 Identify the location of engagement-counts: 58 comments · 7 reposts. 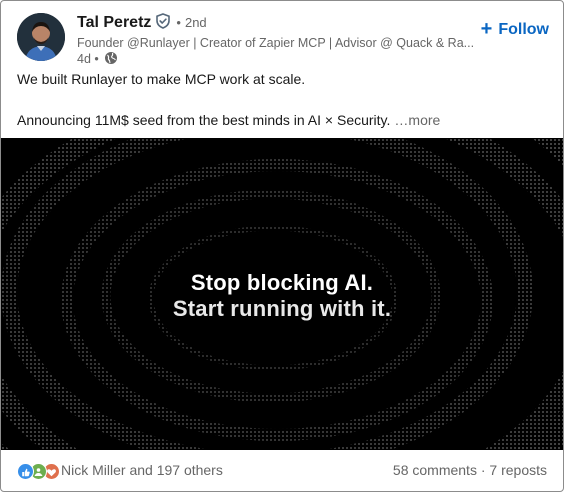
(470, 470).